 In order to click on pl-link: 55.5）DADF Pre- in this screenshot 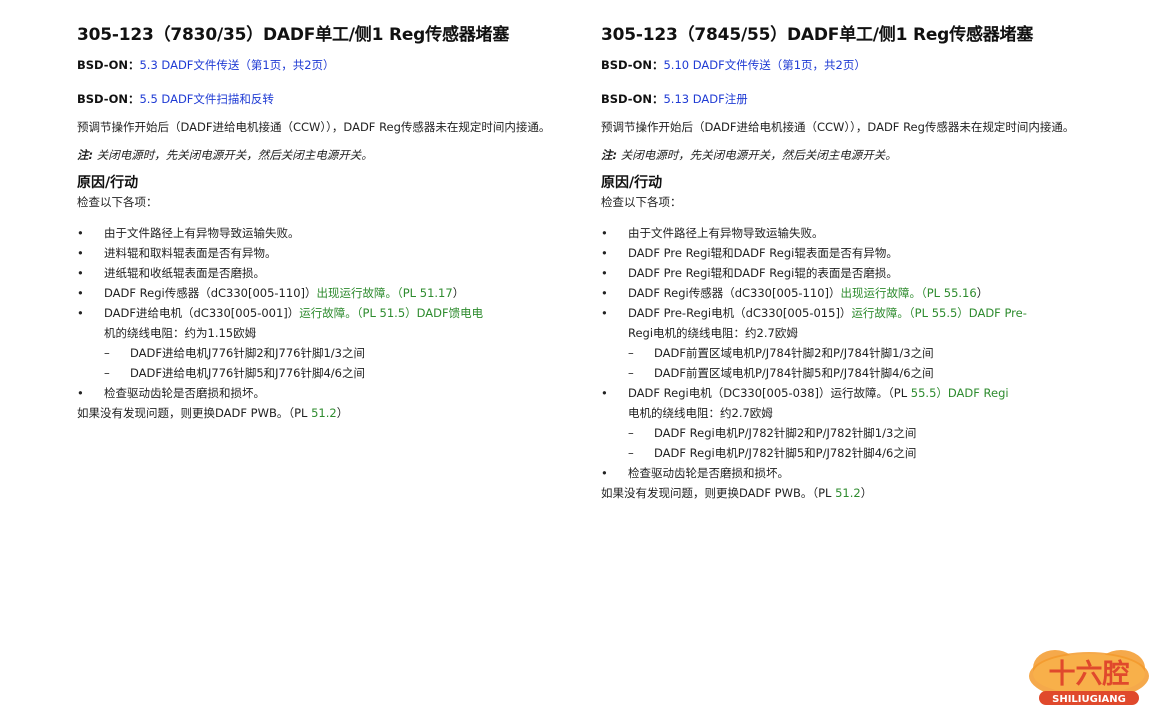, I will do `click(979, 313)`.